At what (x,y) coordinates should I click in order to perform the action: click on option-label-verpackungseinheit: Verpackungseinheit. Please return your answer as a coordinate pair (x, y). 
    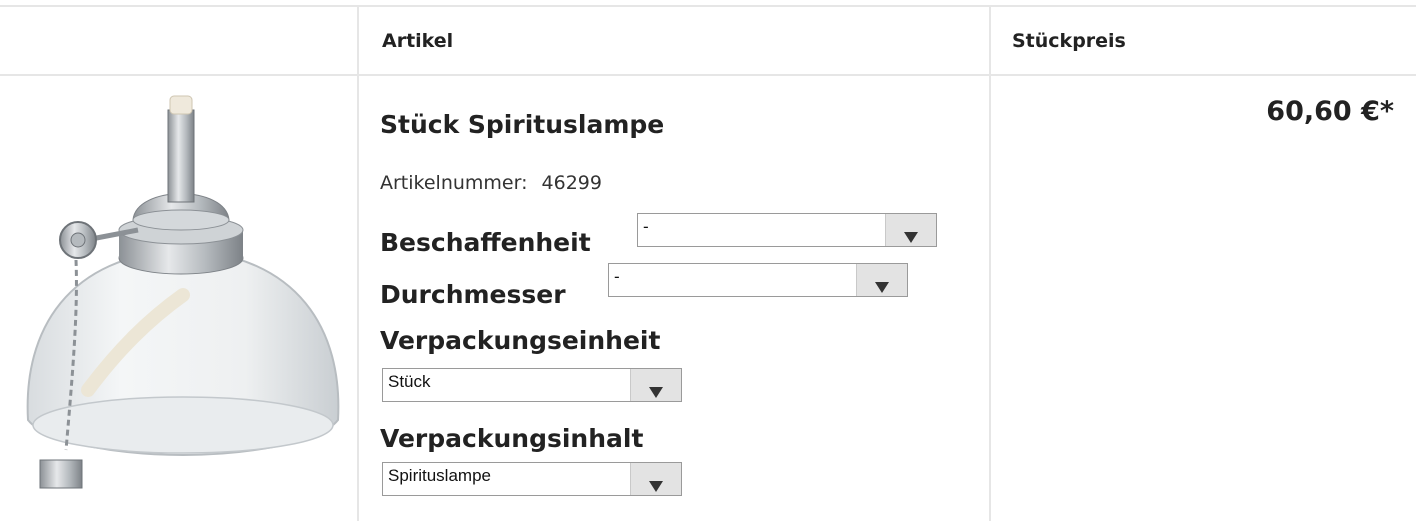
    Looking at the image, I should click on (520, 340).